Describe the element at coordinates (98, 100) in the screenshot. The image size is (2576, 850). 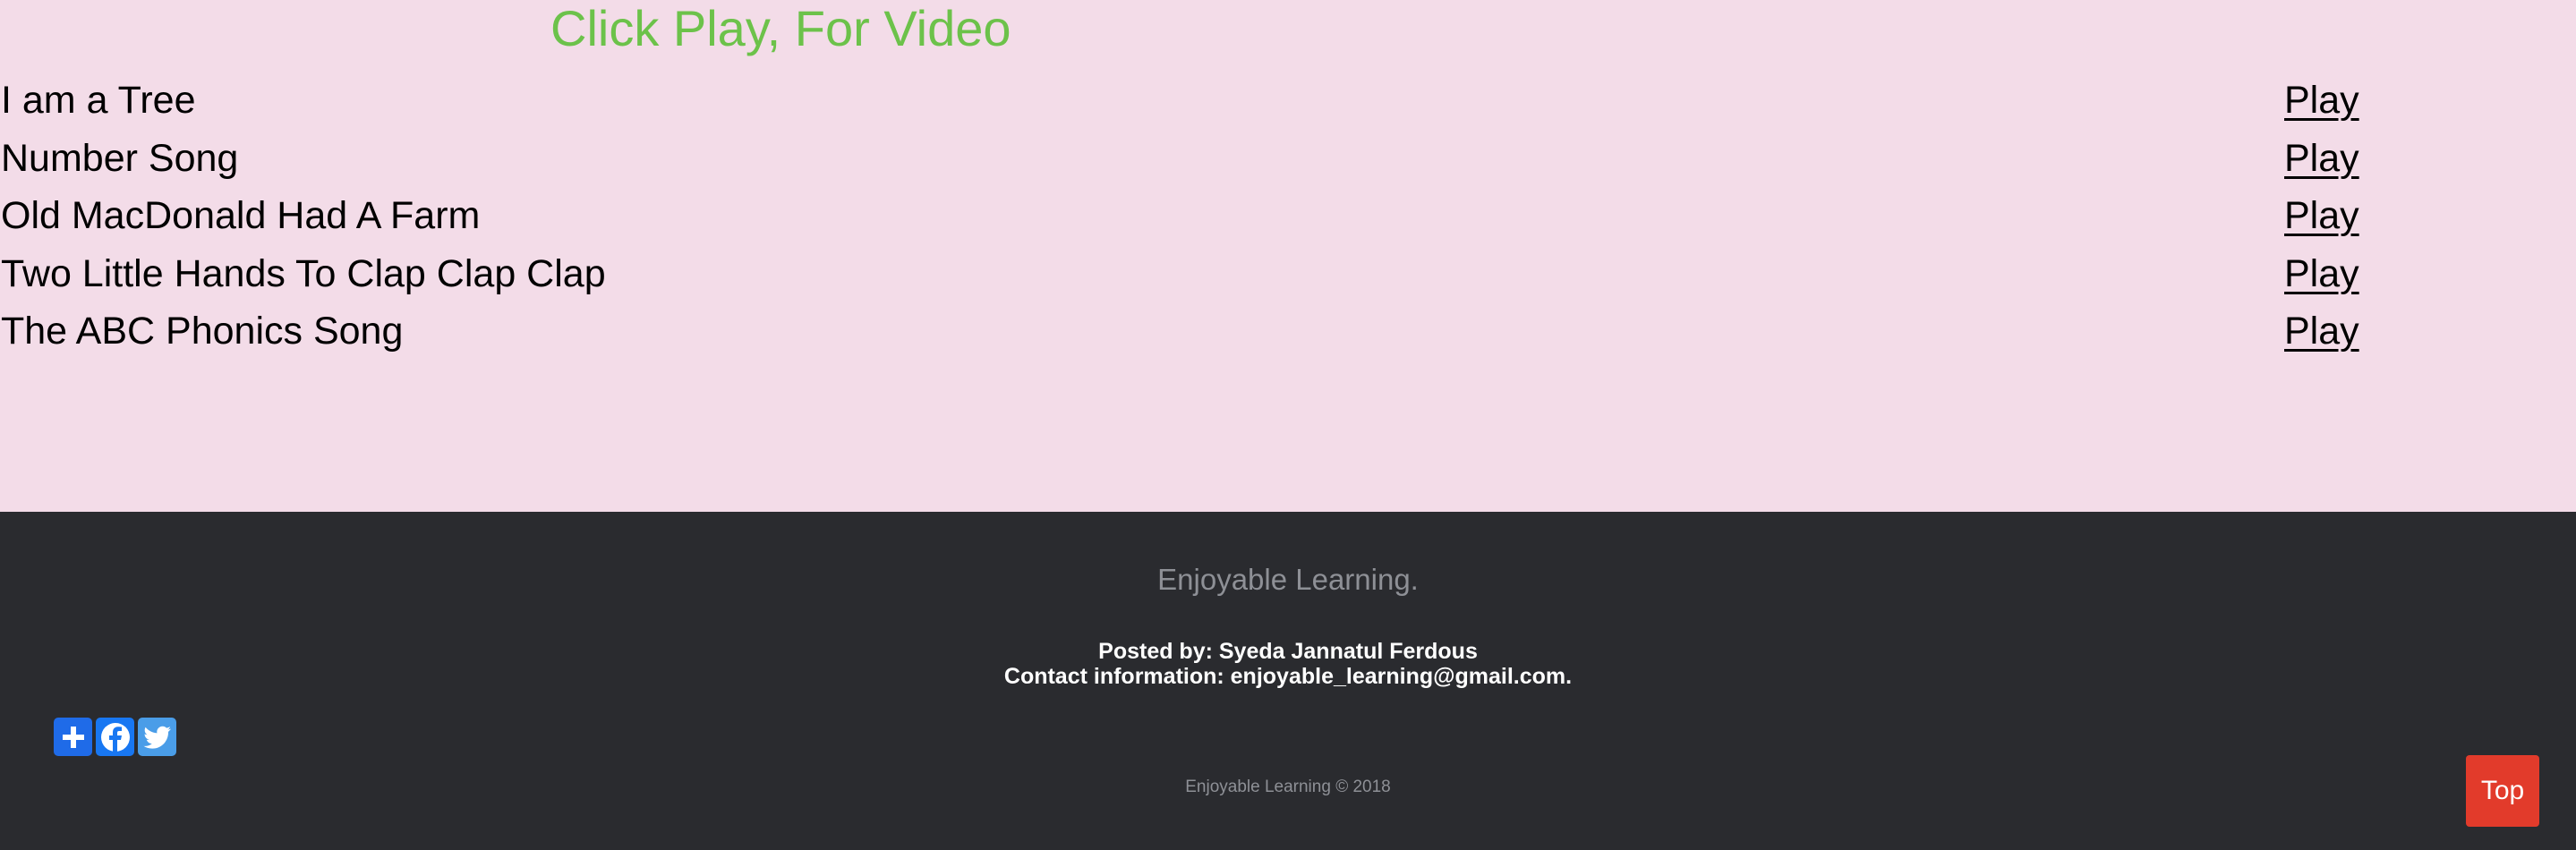
I see `song-title: I am a Tree` at that location.